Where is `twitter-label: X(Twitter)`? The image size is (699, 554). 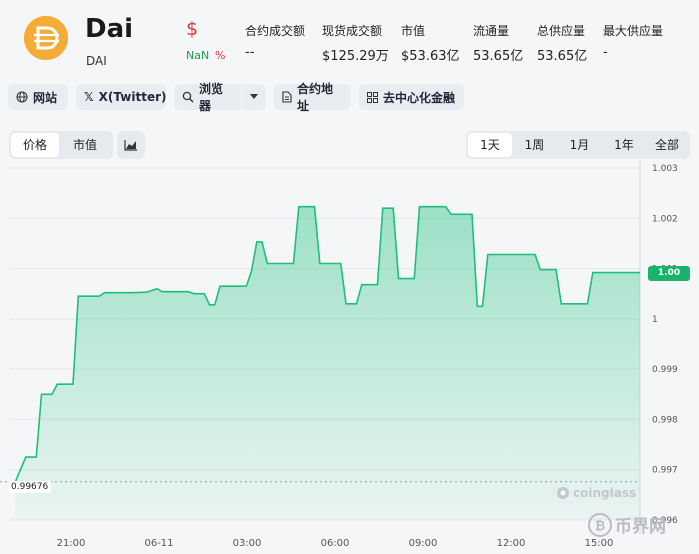
twitter-label: X(Twitter) is located at coordinates (132, 97).